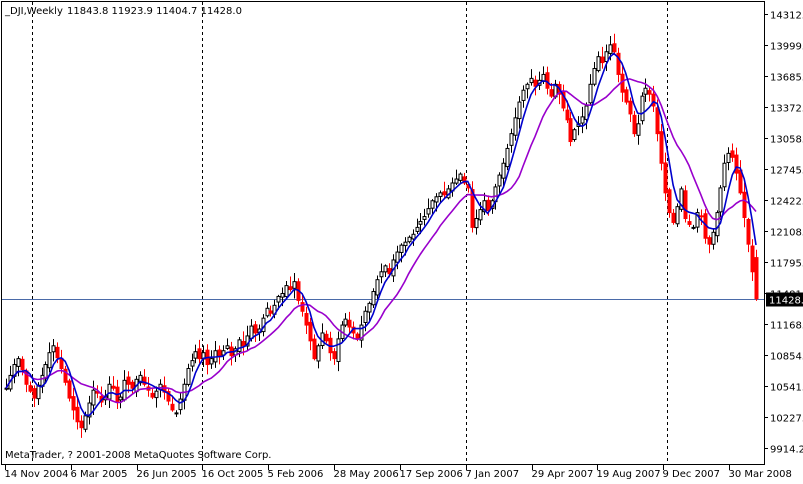  What do you see at coordinates (786, 16) in the screenshot?
I see `y-tick-label: 14312.5` at bounding box center [786, 16].